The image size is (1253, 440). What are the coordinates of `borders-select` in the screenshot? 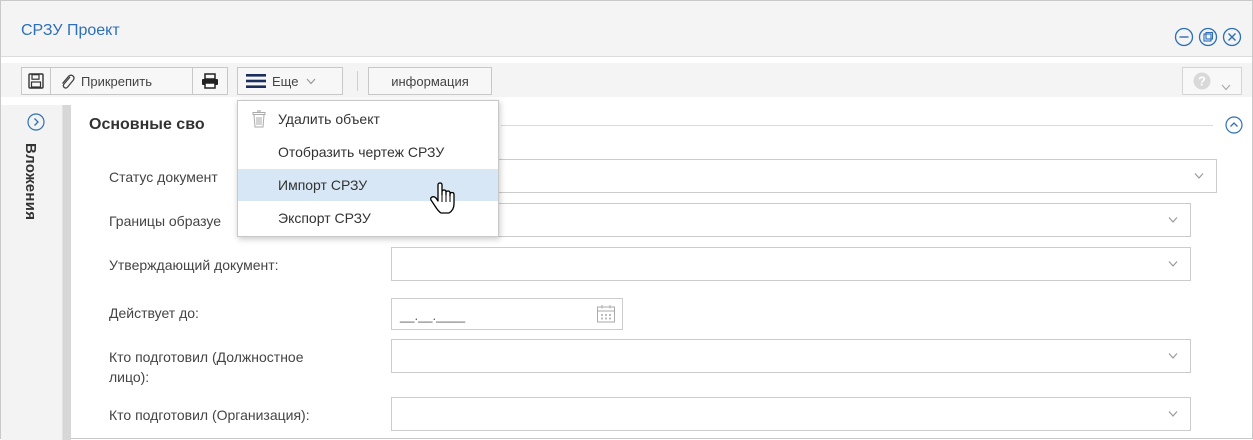 It's located at (791, 220).